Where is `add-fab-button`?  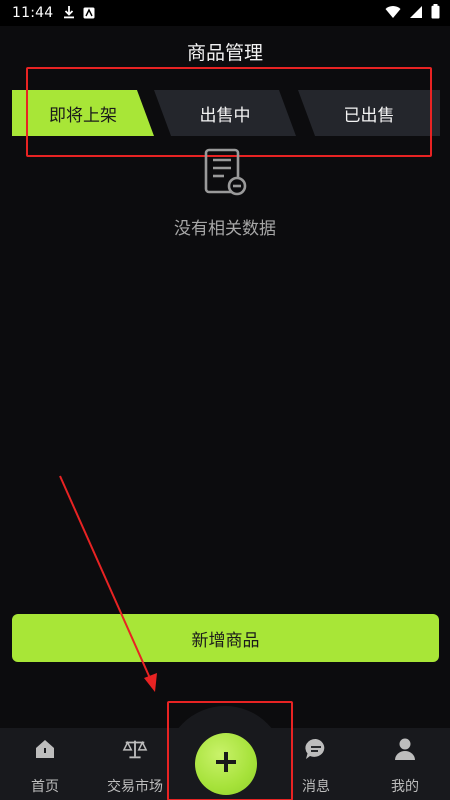
add-fab-button is located at coordinates (226, 764).